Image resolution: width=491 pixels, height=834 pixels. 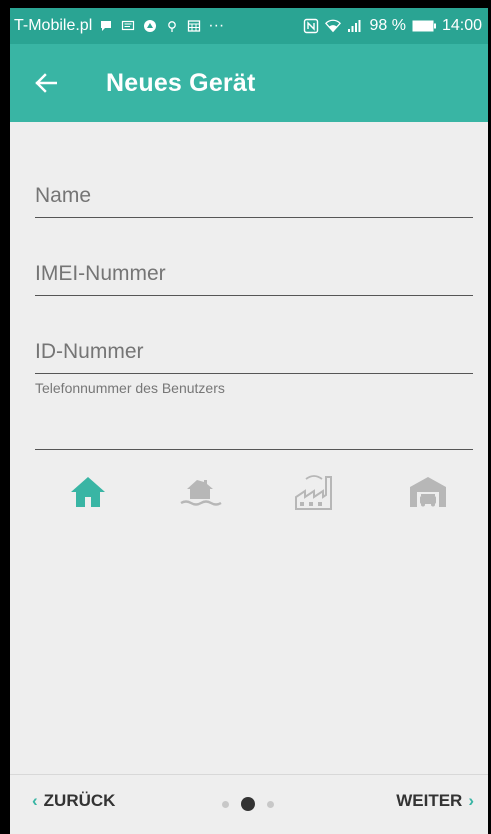 I want to click on back-nav-button: ‹ ZURÜCK, so click(x=73, y=801).